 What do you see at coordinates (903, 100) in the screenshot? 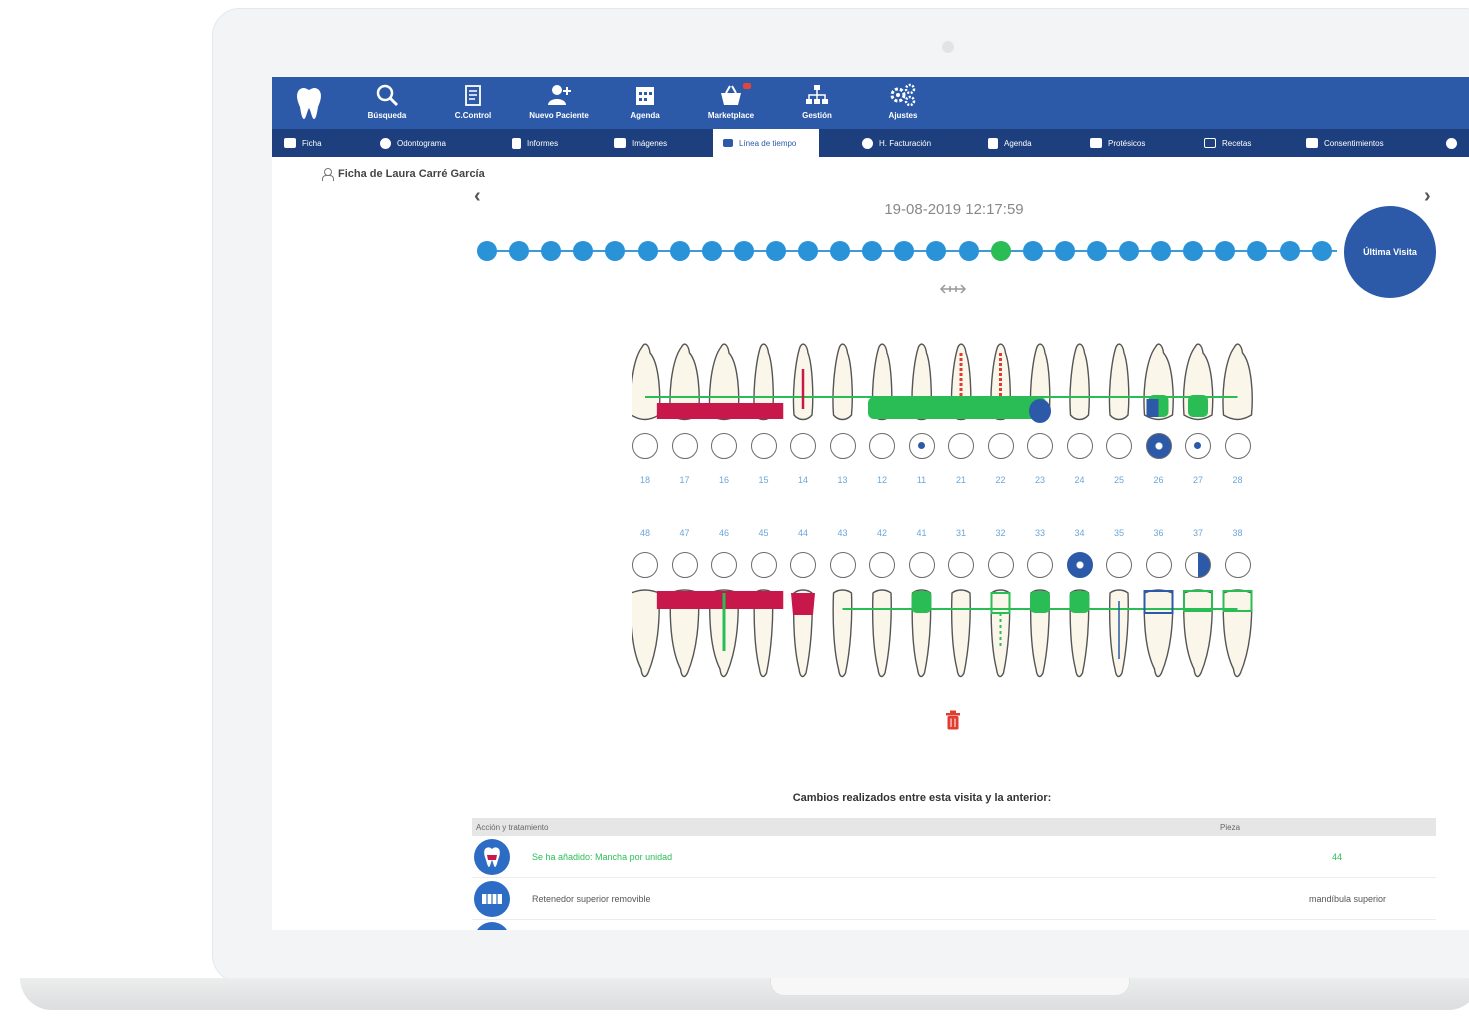
I see `topnav-settings: Ajustes` at bounding box center [903, 100].